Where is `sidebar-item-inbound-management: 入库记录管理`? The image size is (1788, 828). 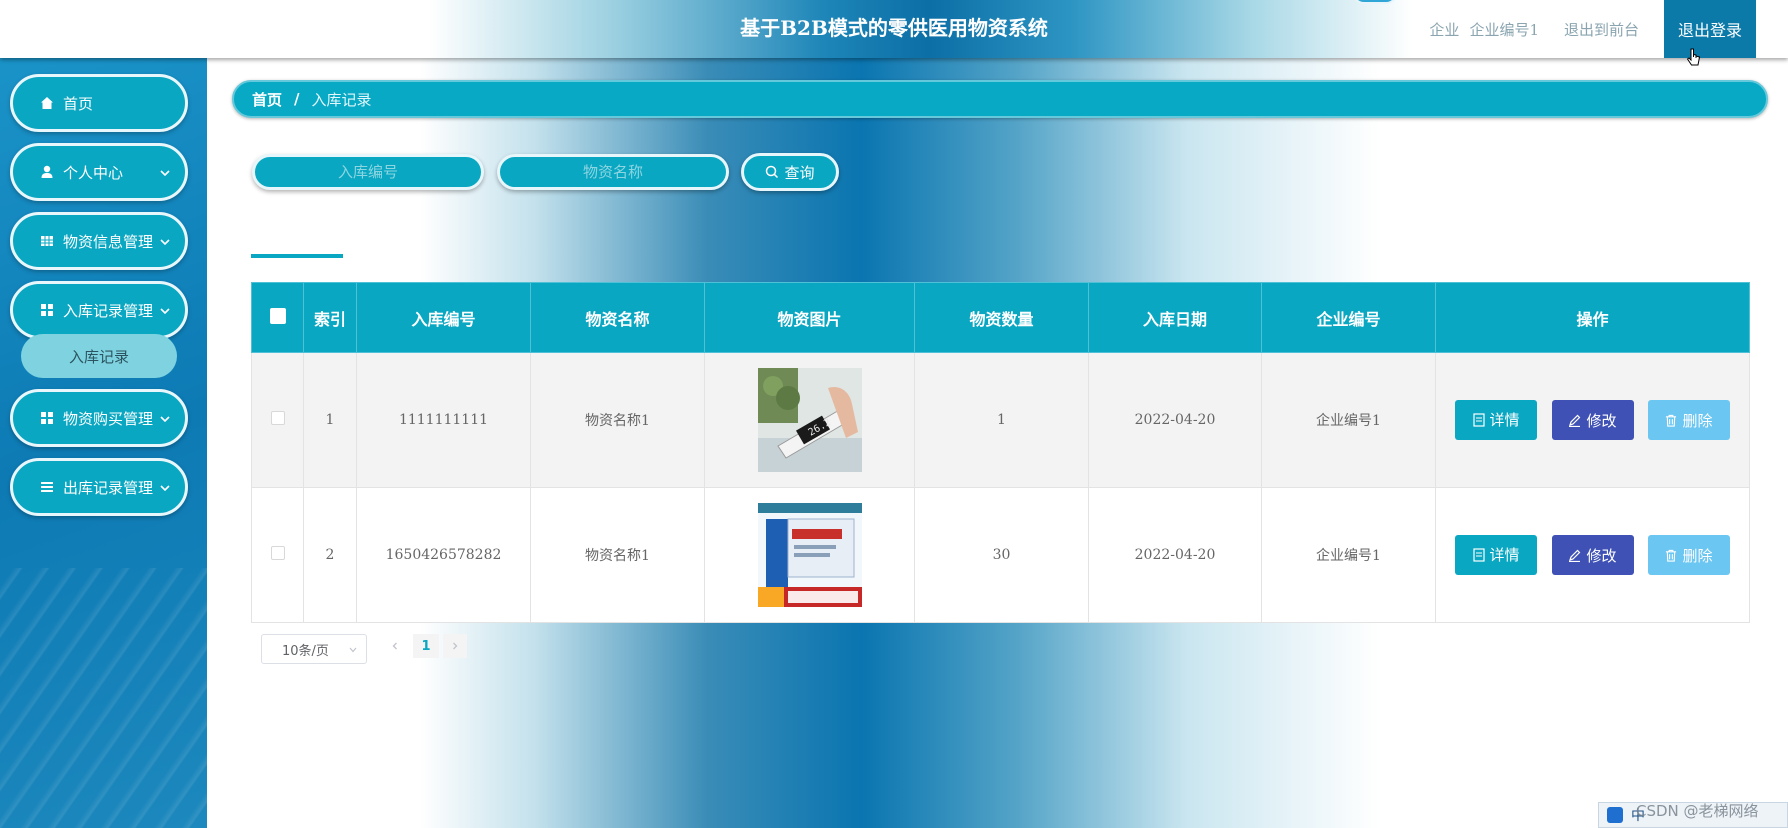
sidebar-item-inbound-management: 入库记录管理 is located at coordinates (99, 310).